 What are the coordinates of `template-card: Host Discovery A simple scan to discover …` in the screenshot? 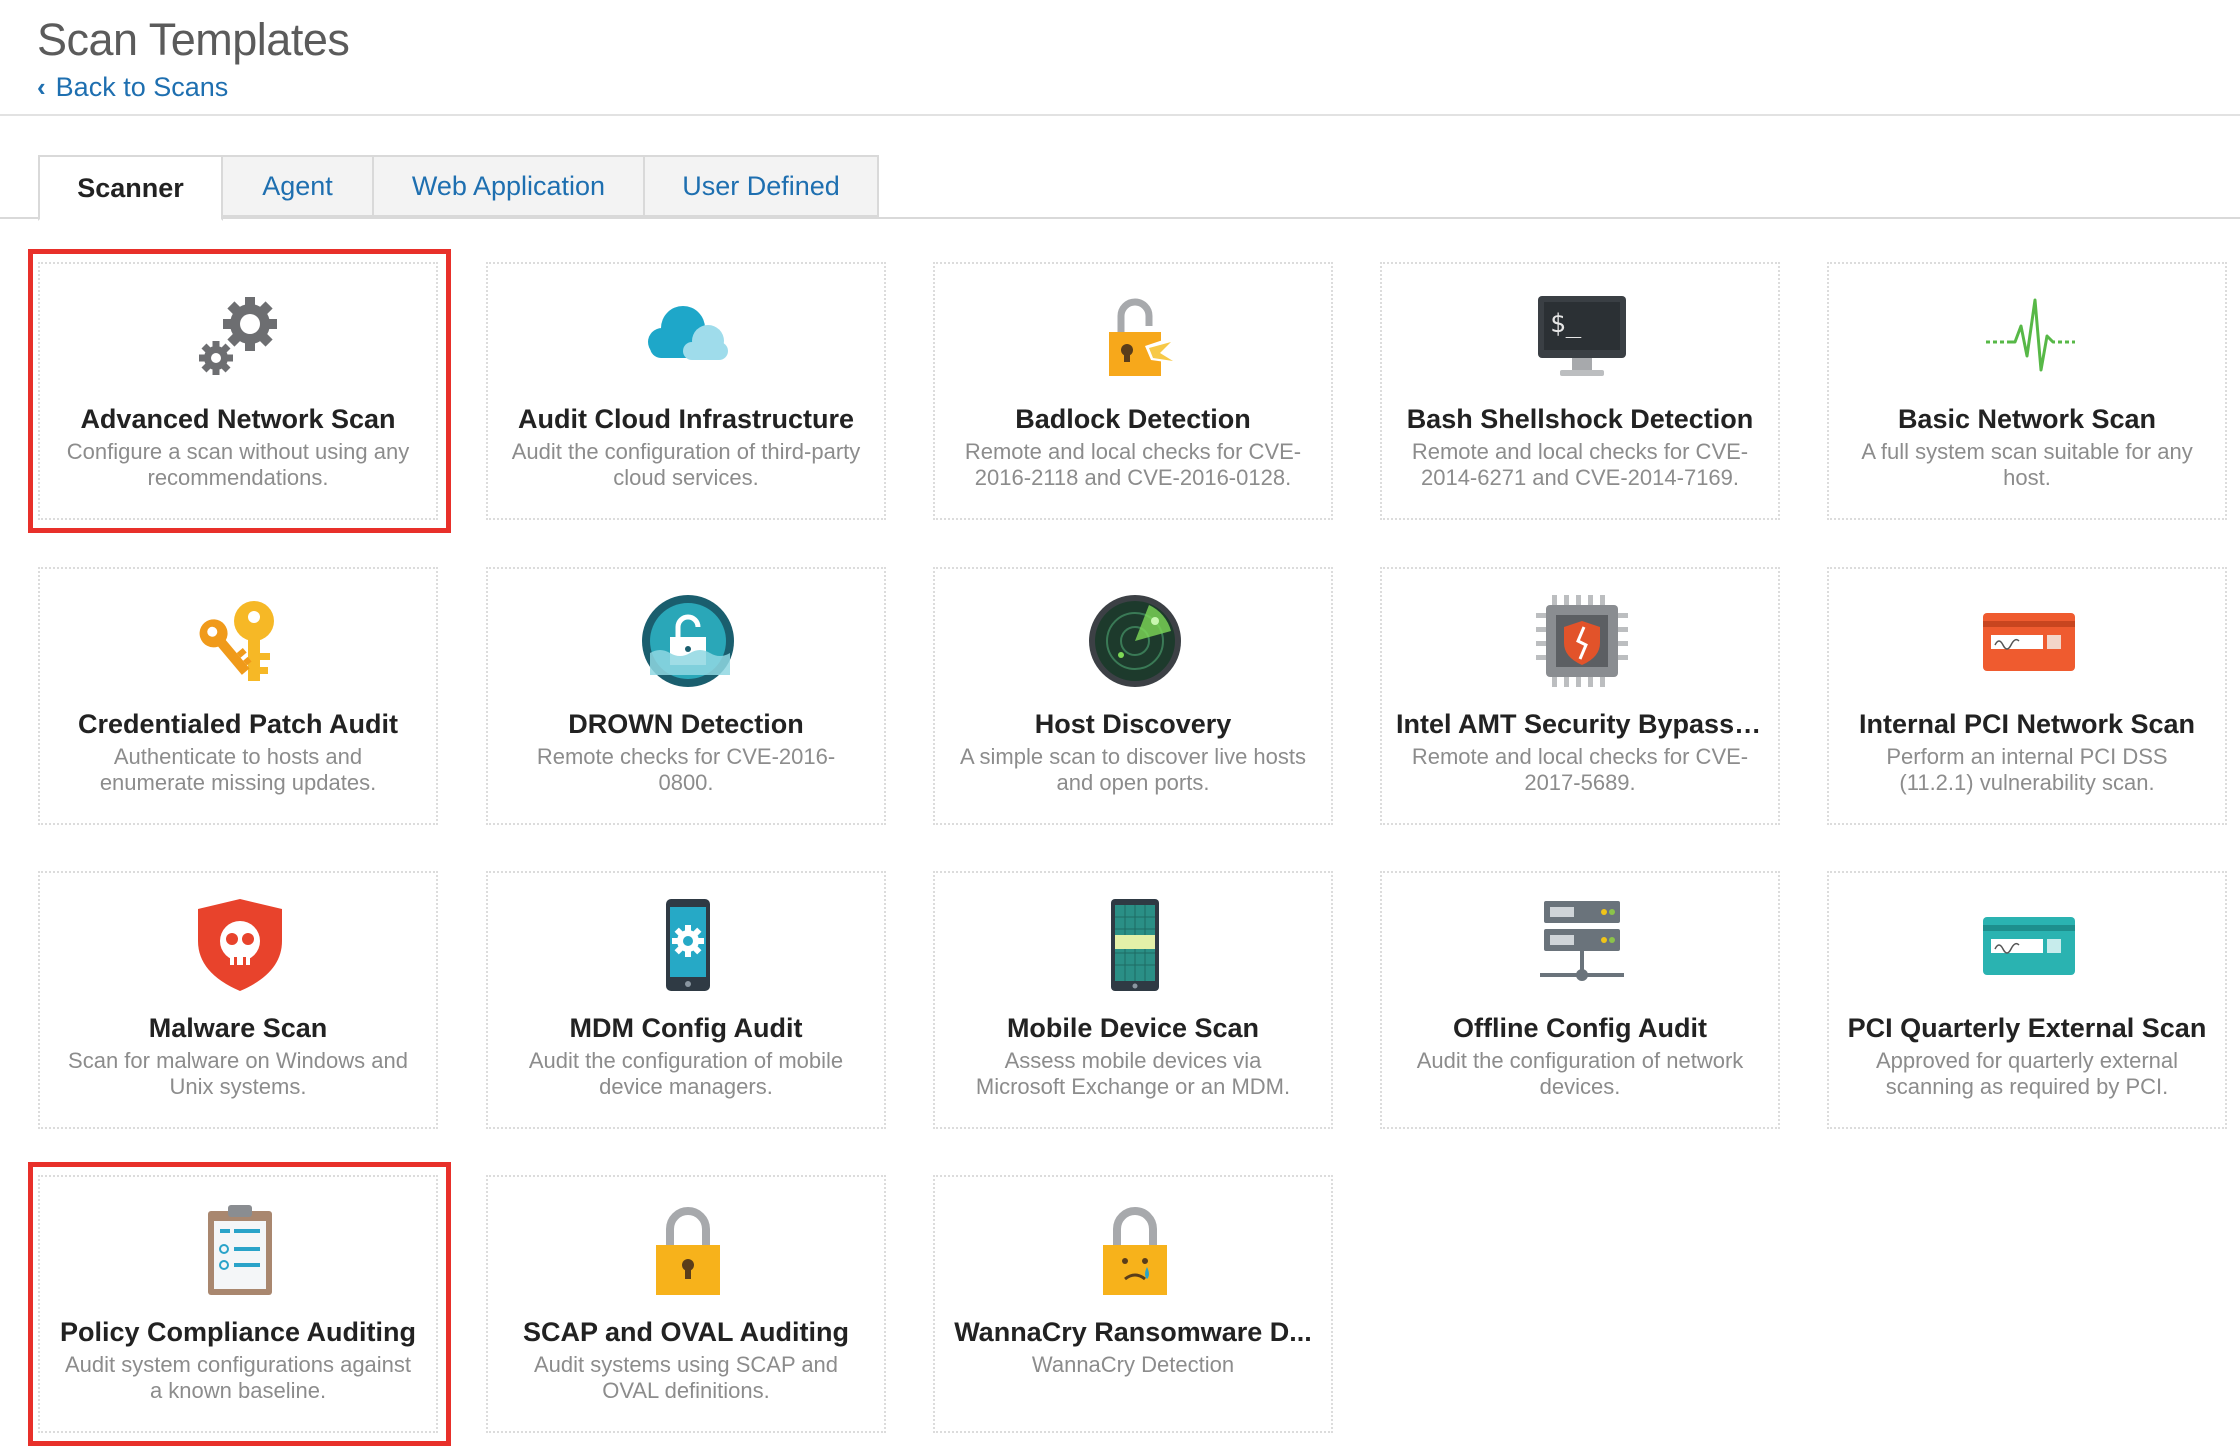 It's located at (1133, 696).